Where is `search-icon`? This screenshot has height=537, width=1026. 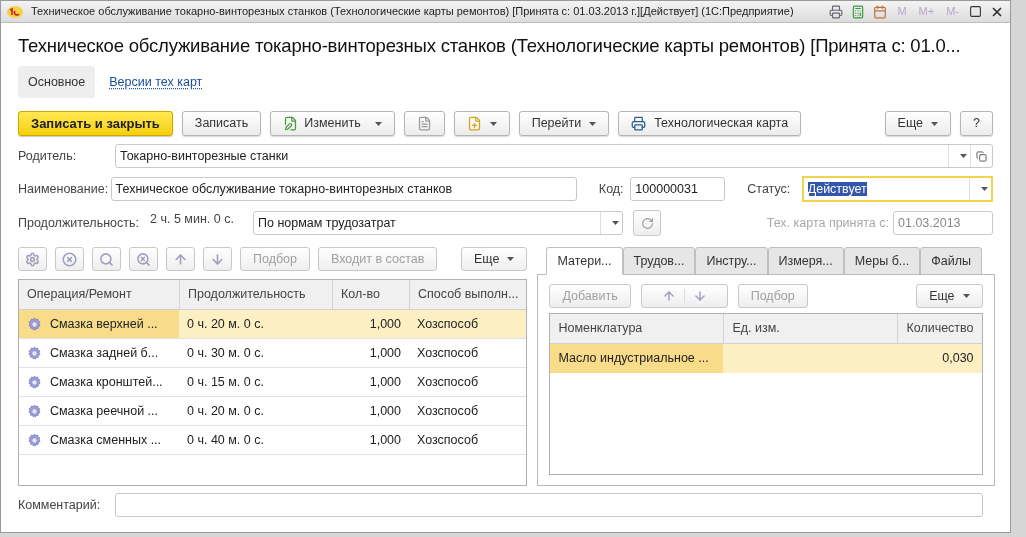 search-icon is located at coordinates (106, 259).